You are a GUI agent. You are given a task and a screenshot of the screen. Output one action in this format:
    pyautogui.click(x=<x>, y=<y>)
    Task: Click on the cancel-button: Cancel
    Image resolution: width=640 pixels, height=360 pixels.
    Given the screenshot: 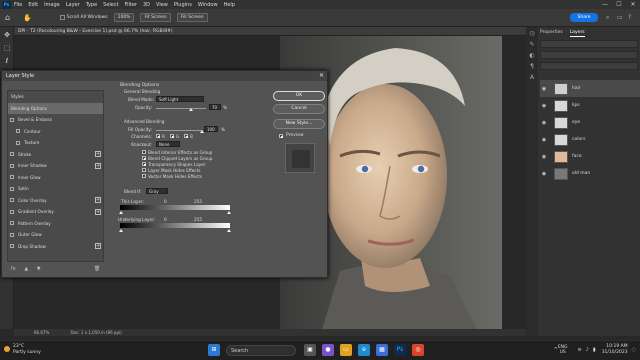 What is the action you would take?
    pyautogui.click(x=299, y=109)
    